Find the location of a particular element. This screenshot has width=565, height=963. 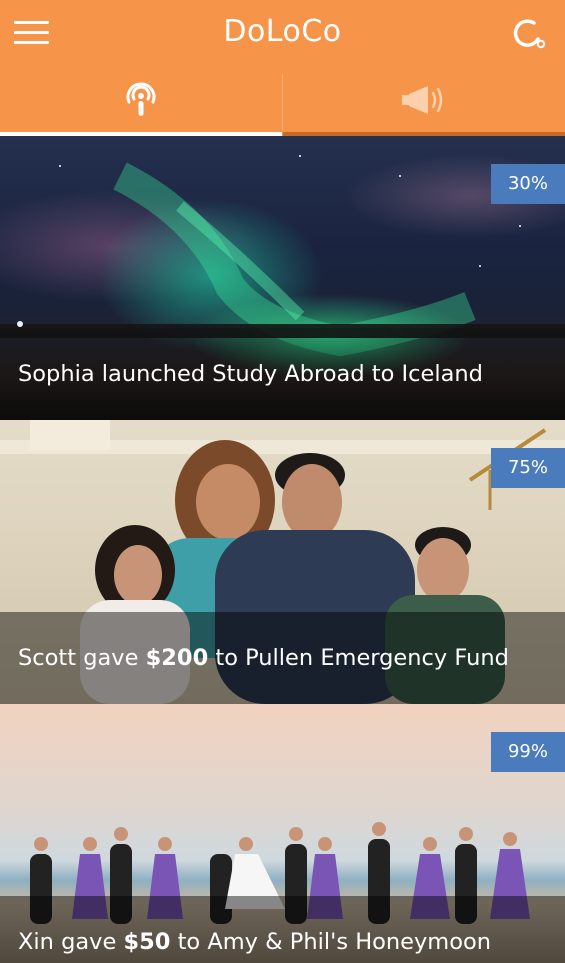

tab-megaphone is located at coordinates (424, 102).